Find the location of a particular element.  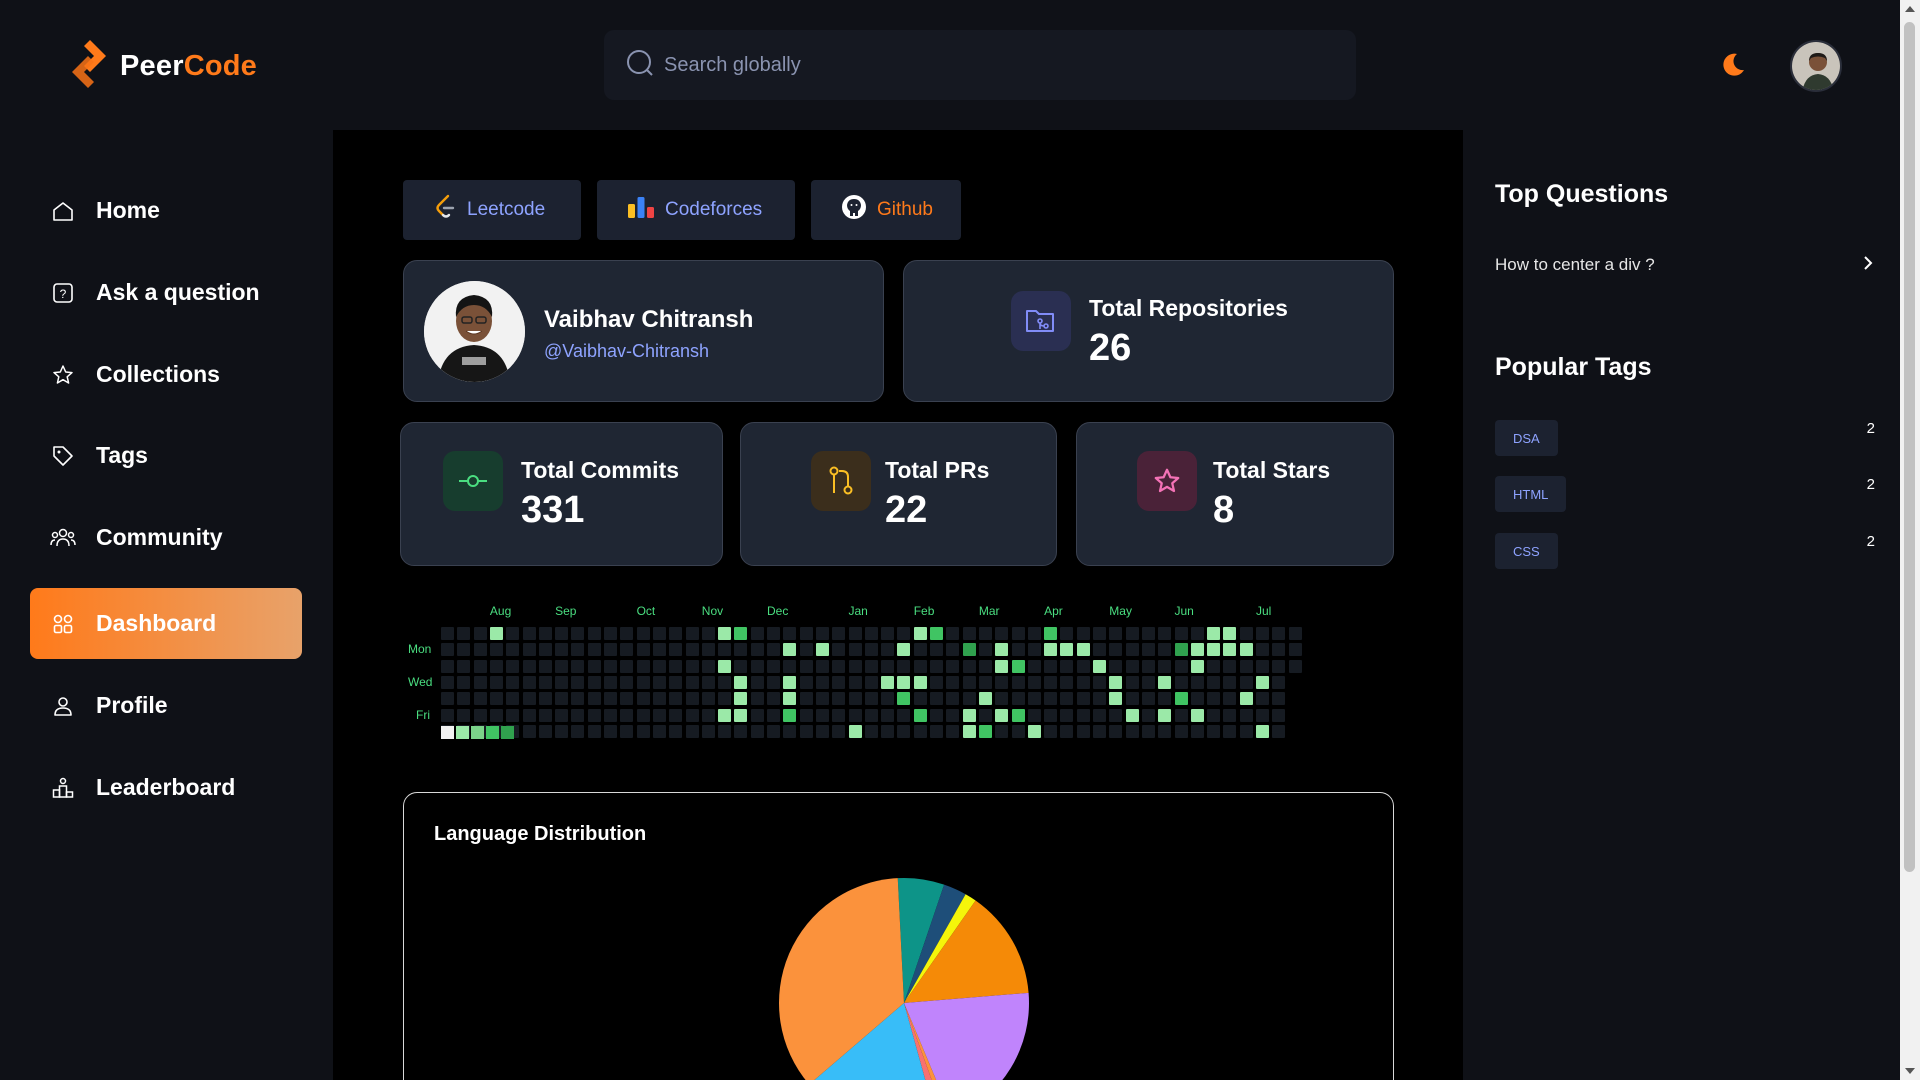

user-avatar is located at coordinates (1816, 66).